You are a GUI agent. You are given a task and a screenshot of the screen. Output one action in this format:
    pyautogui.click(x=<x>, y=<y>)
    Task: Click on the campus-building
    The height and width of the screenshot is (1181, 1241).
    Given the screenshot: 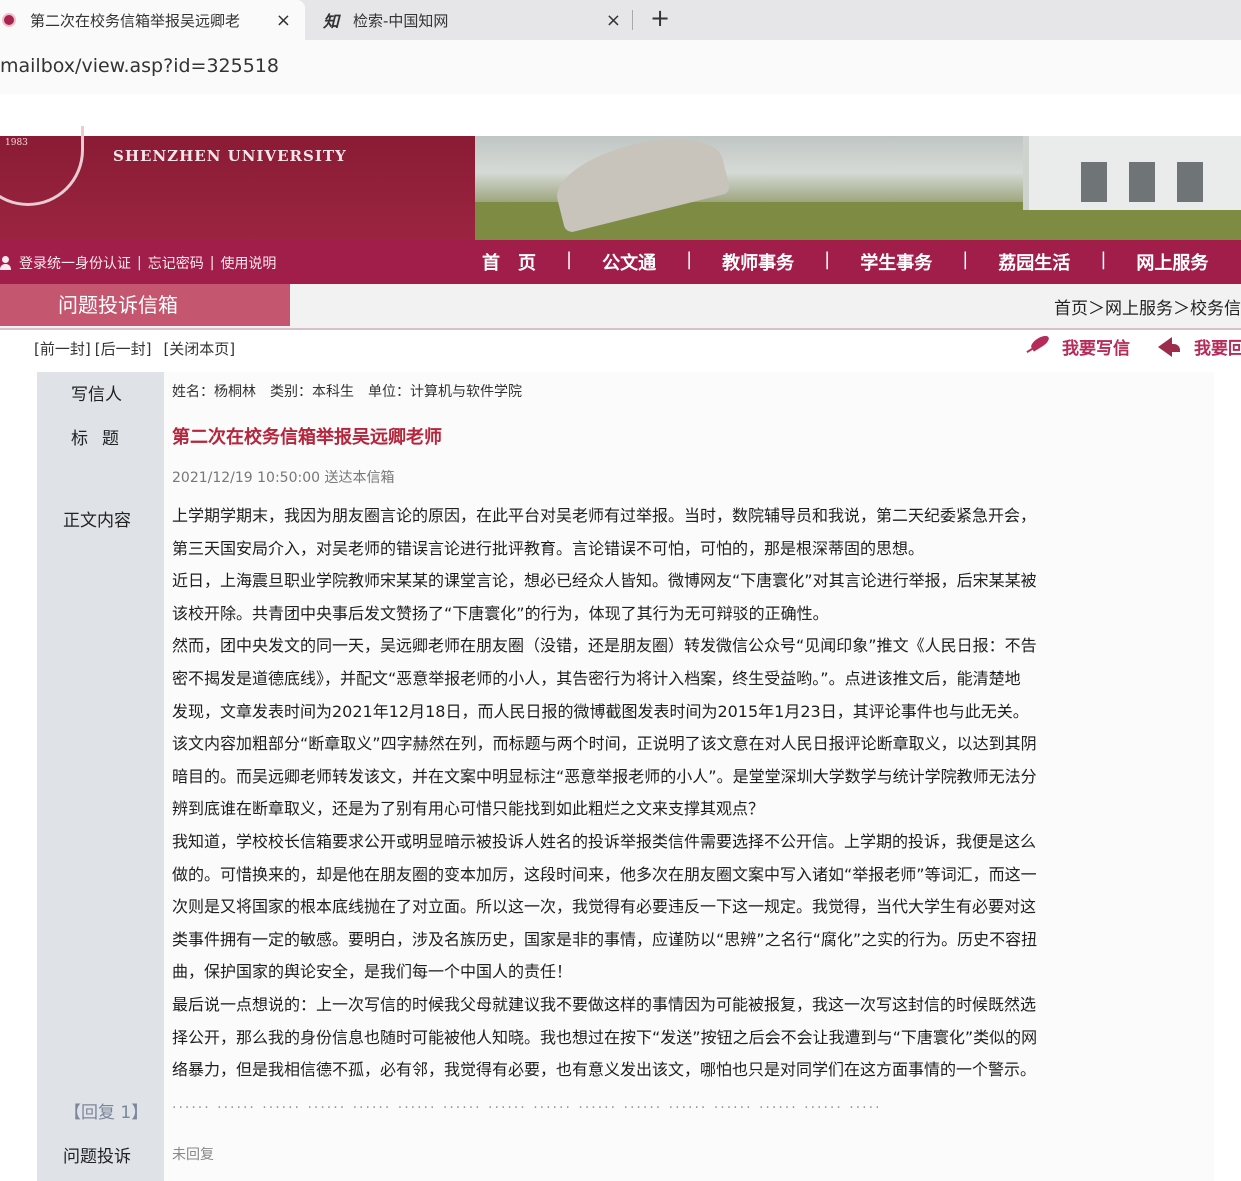 What is the action you would take?
    pyautogui.click(x=1132, y=173)
    